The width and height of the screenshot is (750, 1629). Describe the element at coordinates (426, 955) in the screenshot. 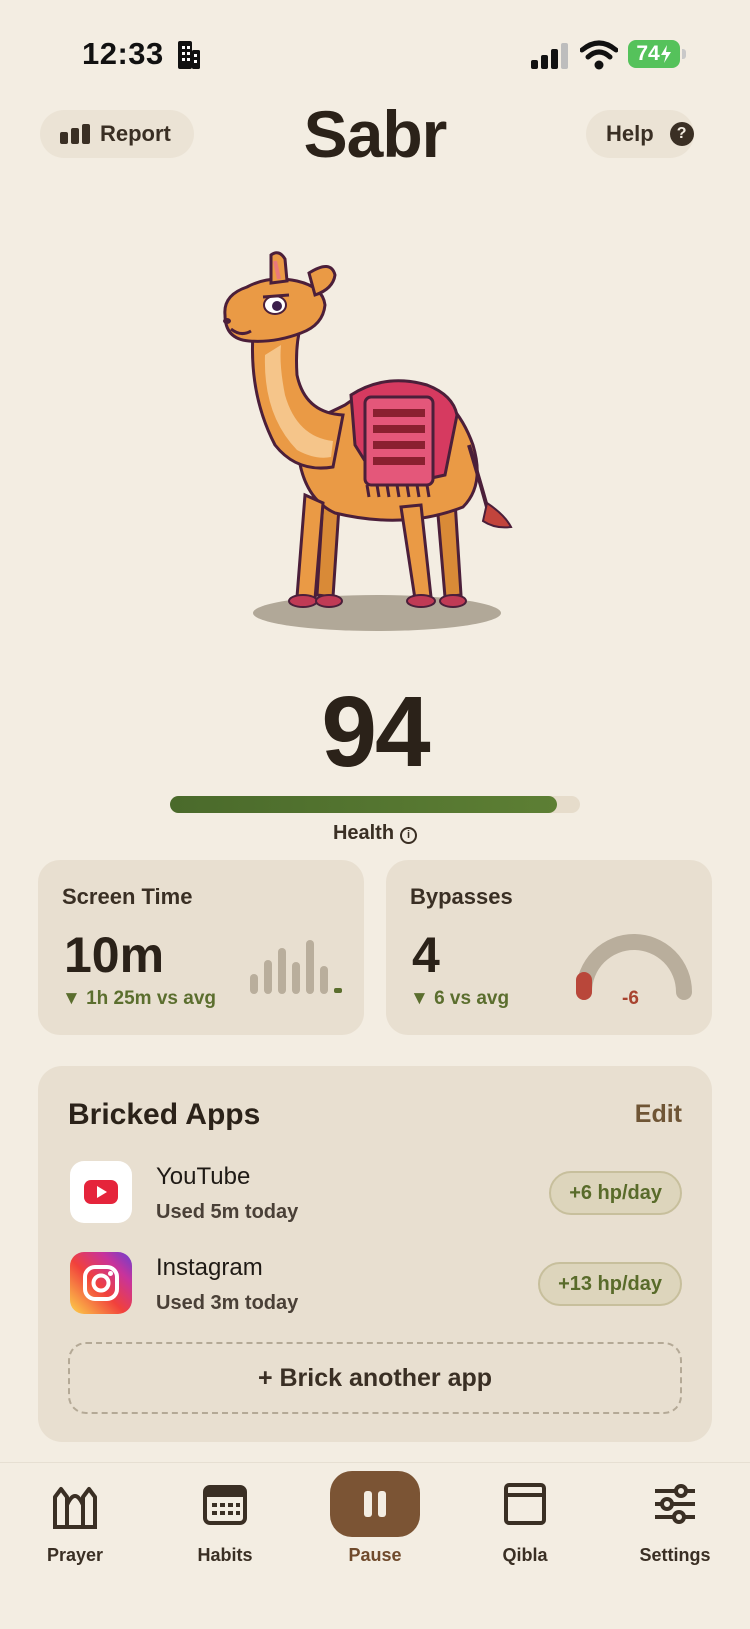

I see `bypasses-value: 4` at that location.